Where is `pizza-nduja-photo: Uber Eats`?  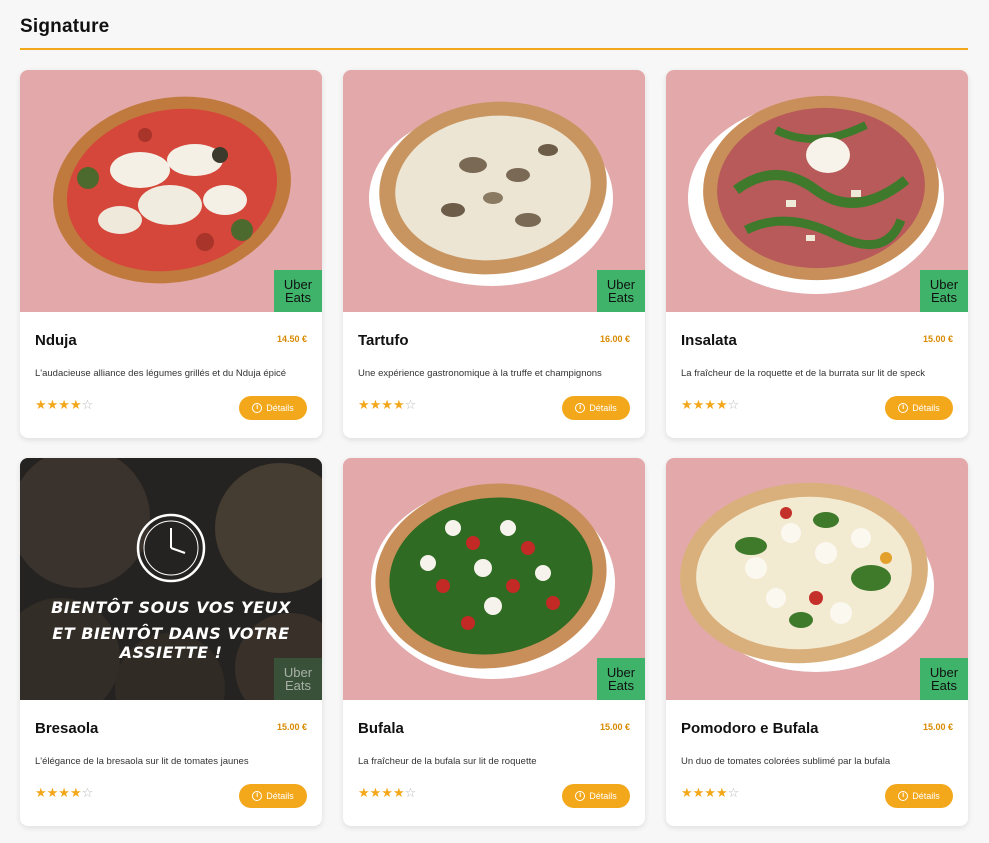 pizza-nduja-photo: Uber Eats is located at coordinates (171, 191).